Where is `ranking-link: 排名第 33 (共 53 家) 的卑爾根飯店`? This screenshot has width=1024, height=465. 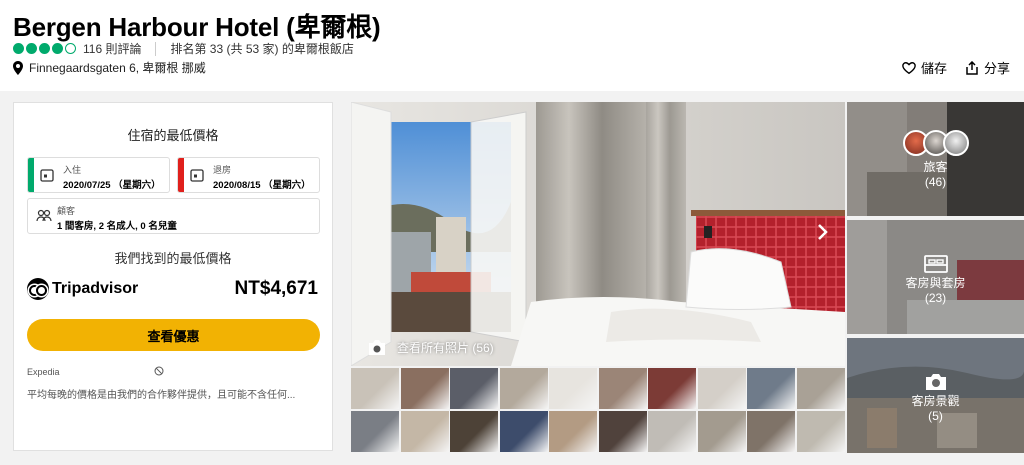
ranking-link: 排名第 33 (共 53 家) 的卑爾根飯店 is located at coordinates (261, 48).